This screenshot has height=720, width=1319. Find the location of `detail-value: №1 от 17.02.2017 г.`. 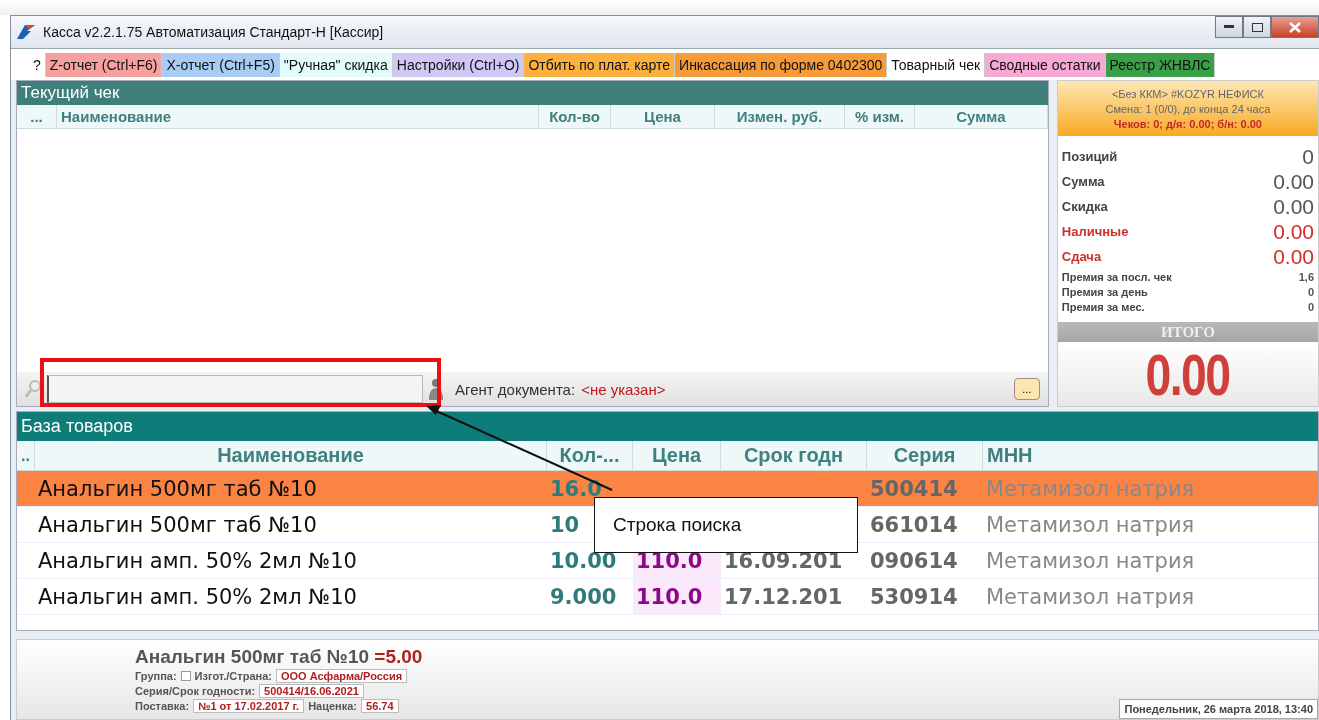

detail-value: №1 от 17.02.2017 г. is located at coordinates (249, 706).